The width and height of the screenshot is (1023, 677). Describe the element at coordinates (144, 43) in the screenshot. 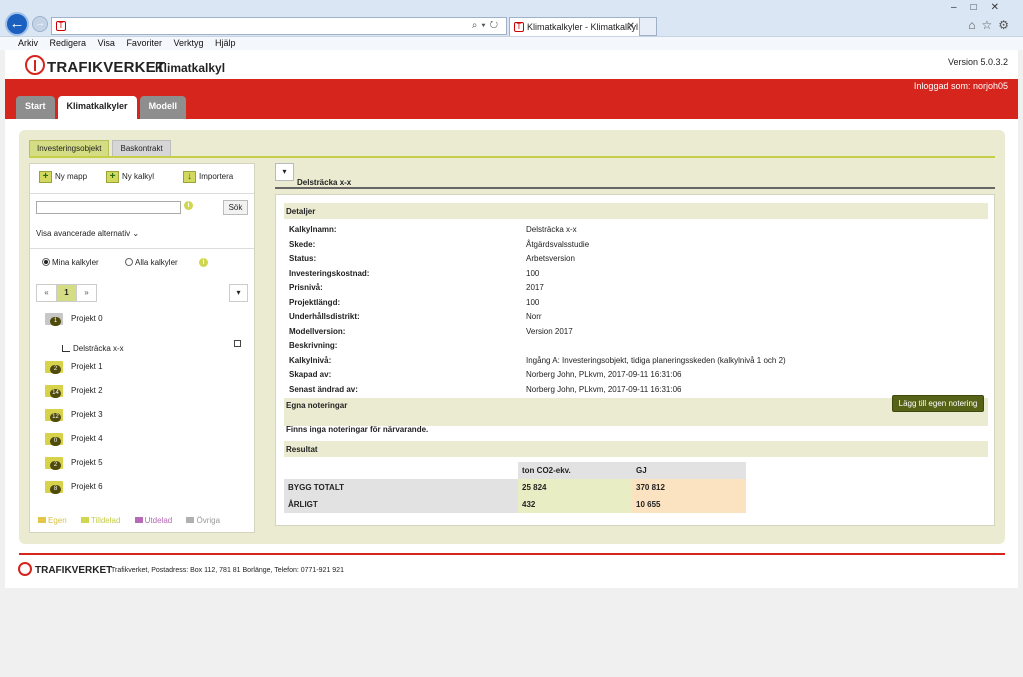

I see `menu-item-favoriter: Favoriter` at that location.